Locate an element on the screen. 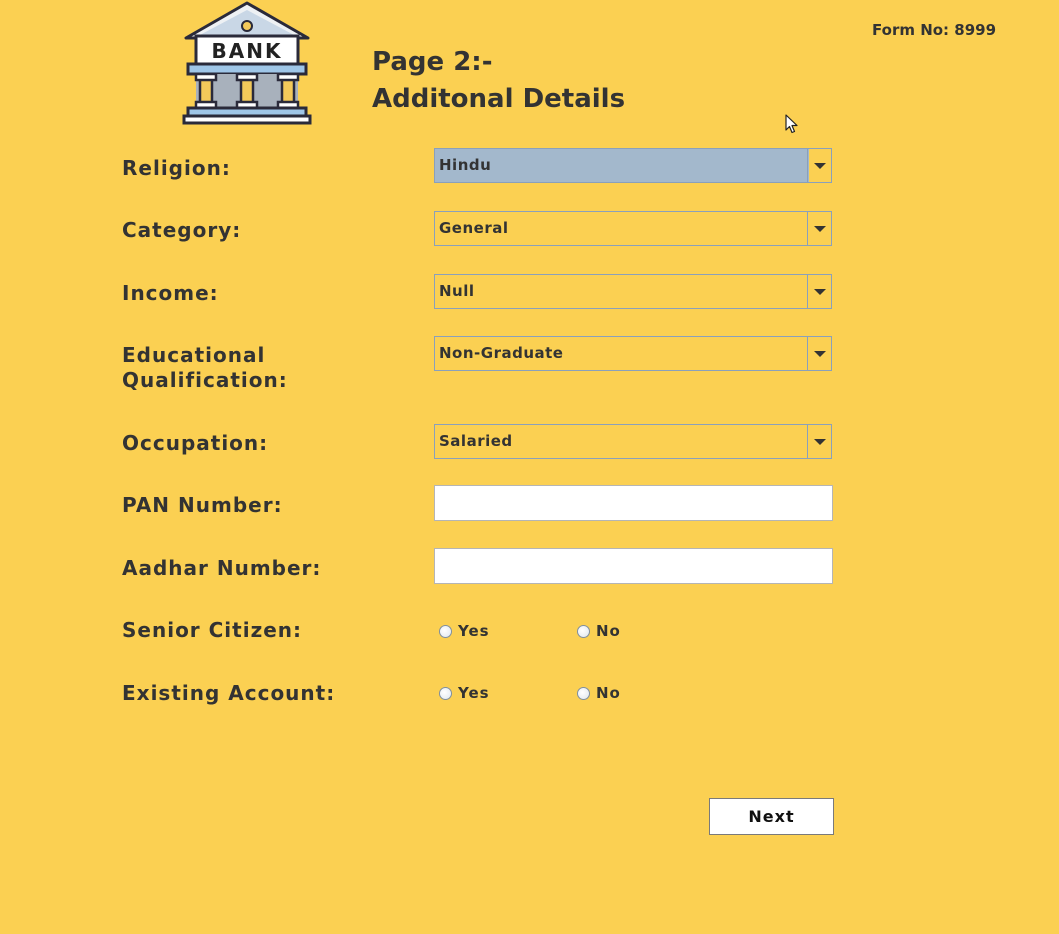  education-label-line2: Qualification: is located at coordinates (205, 380).